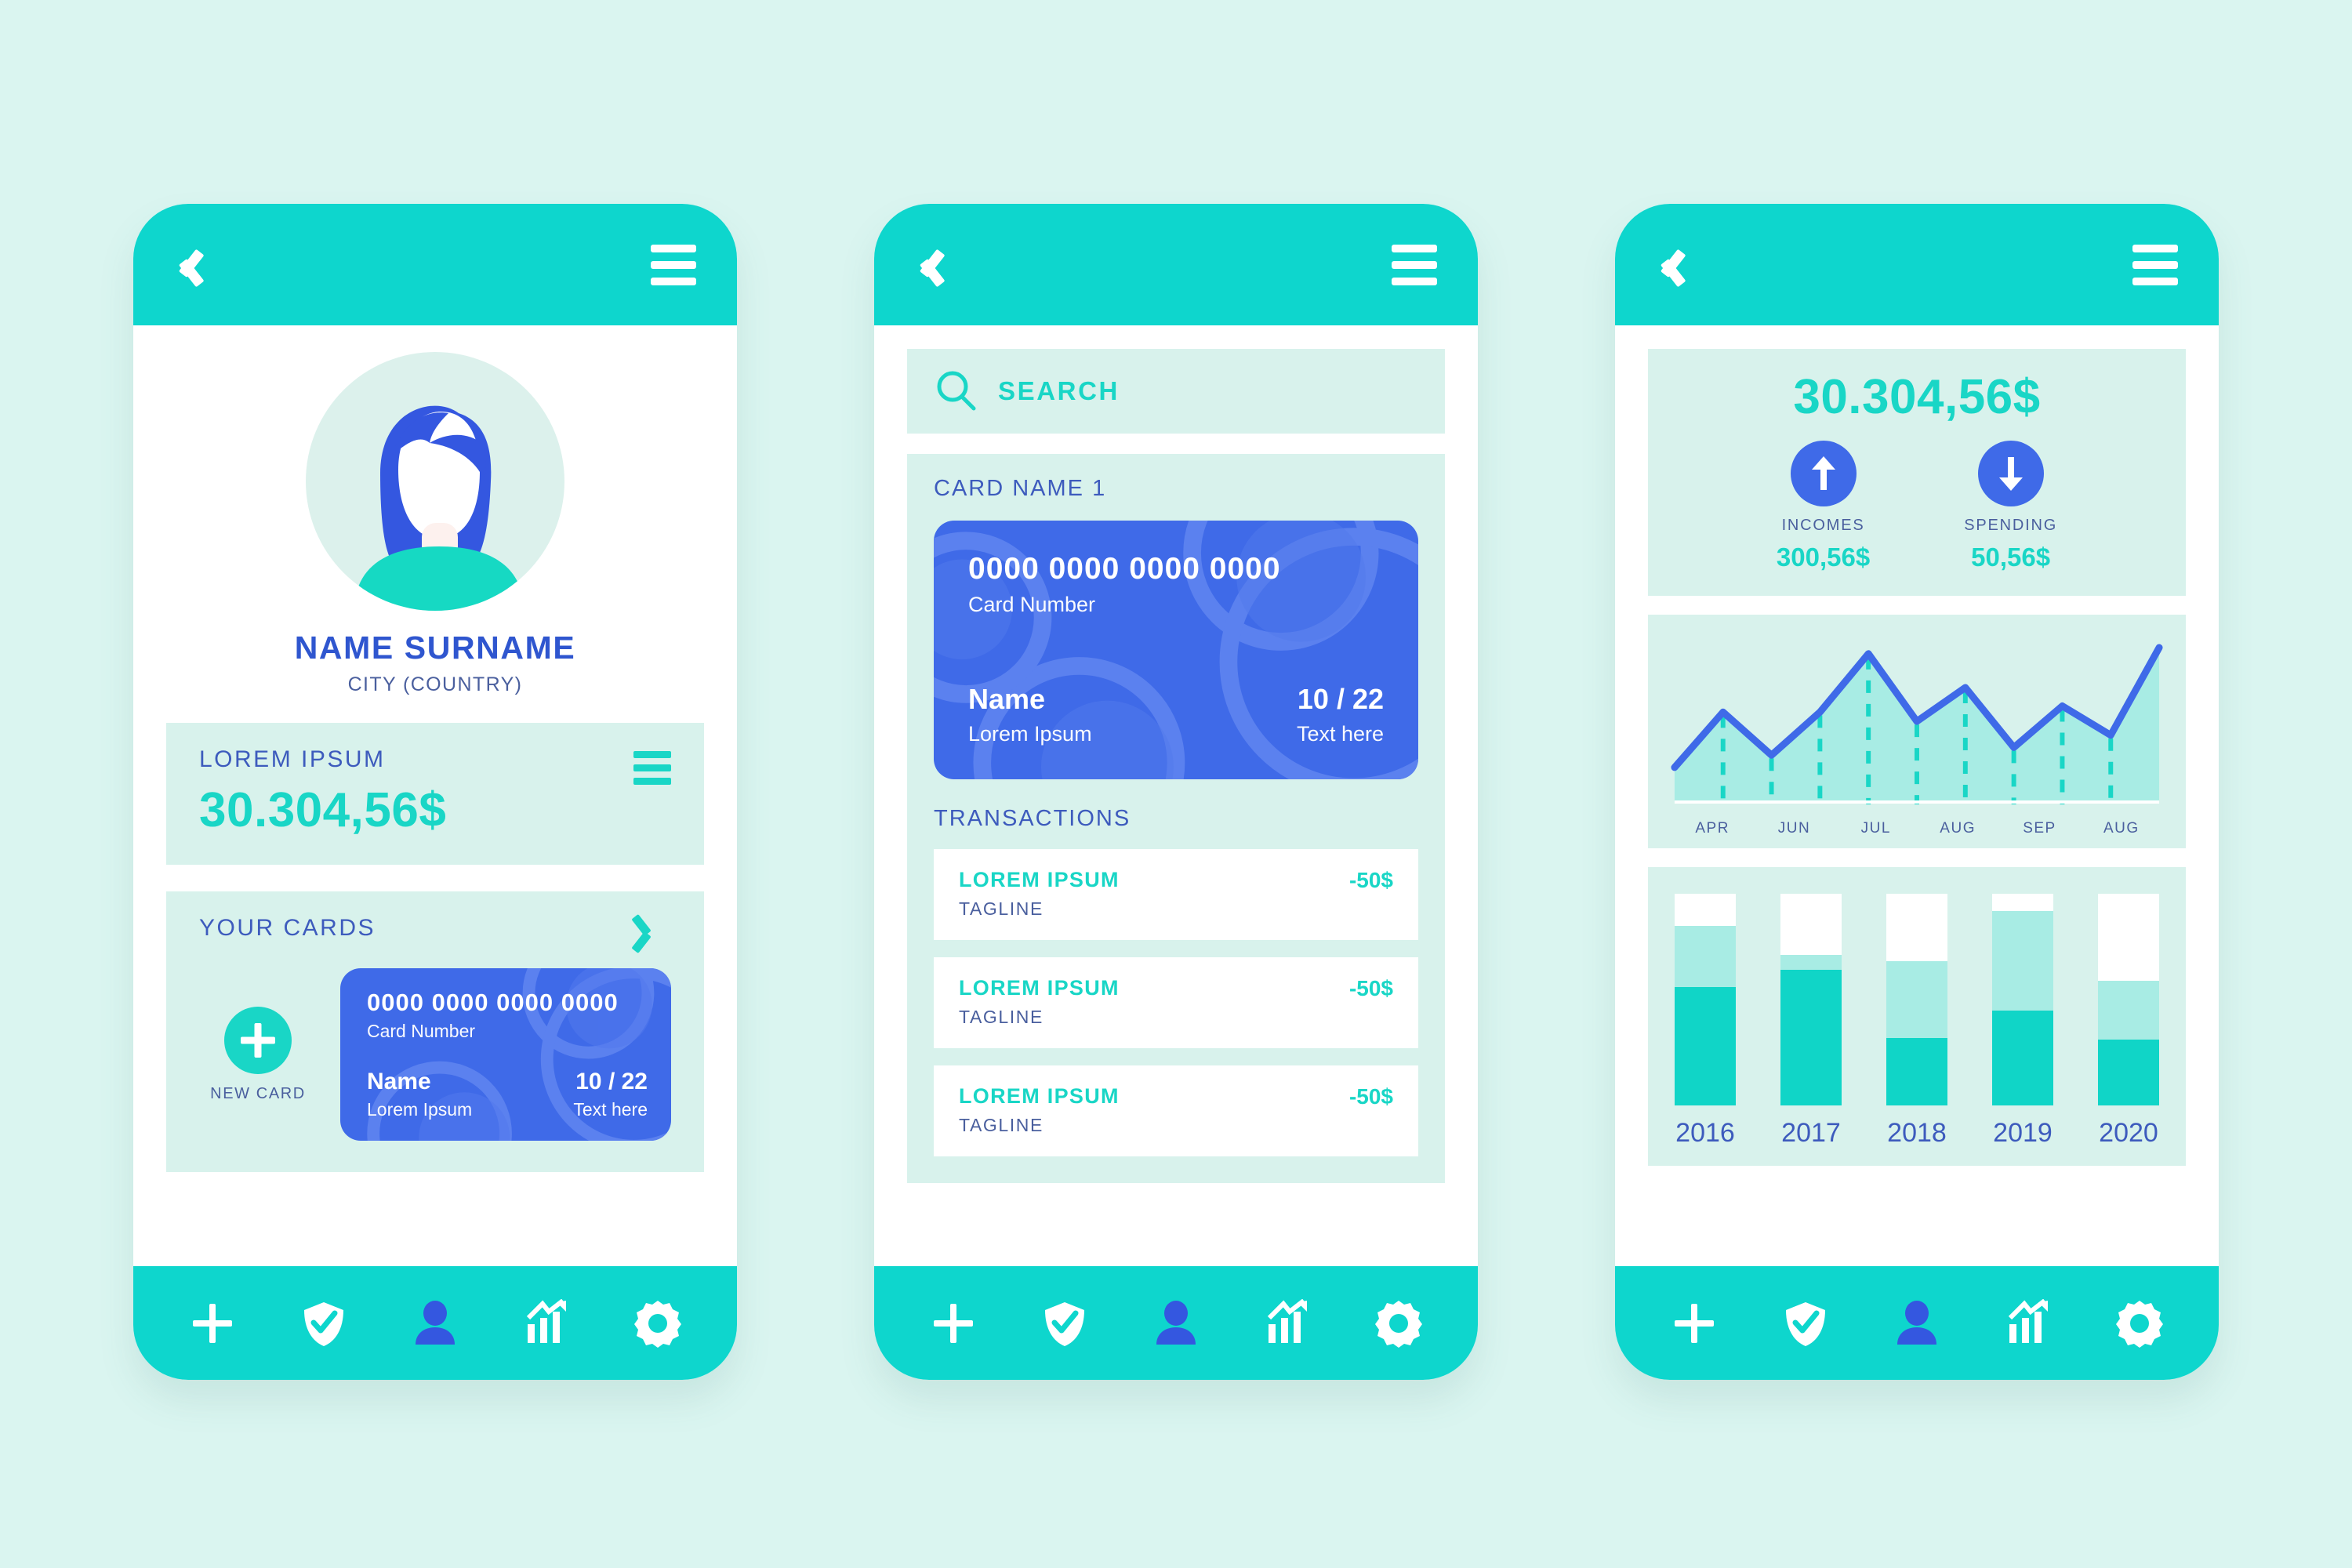  Describe the element at coordinates (653, 932) in the screenshot. I see `chevron-right-icon` at that location.